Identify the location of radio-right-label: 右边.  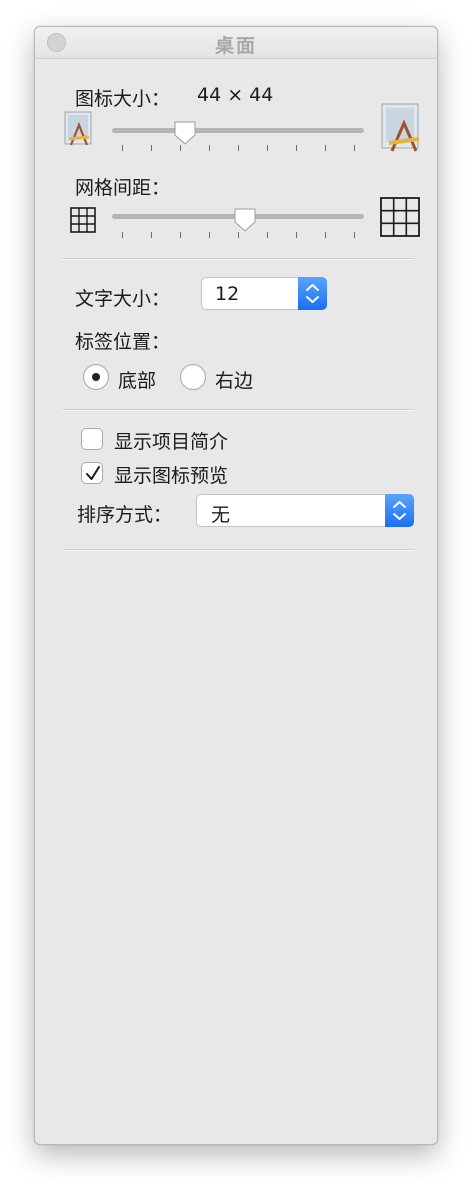
(234, 379).